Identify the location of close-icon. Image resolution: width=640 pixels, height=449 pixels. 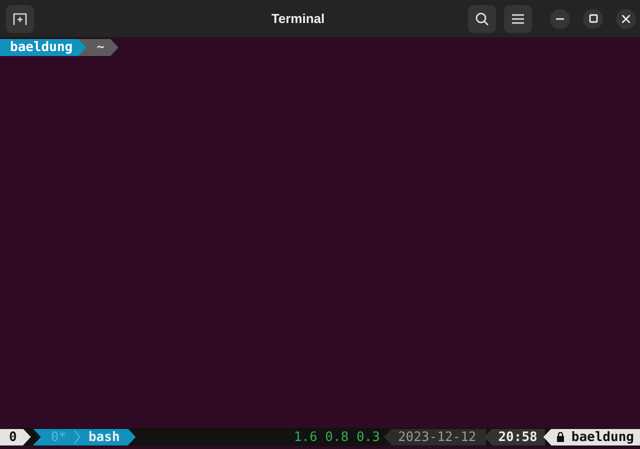
(626, 18).